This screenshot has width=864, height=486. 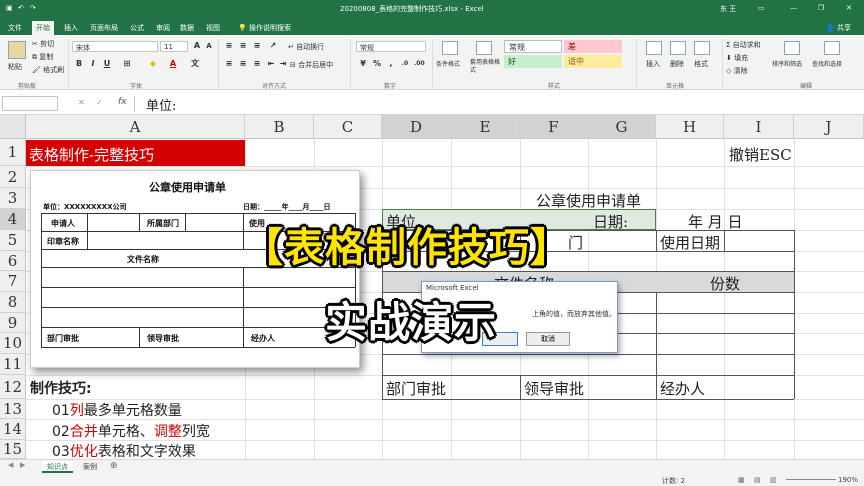 What do you see at coordinates (9, 8) in the screenshot?
I see `save-icon: ▣` at bounding box center [9, 8].